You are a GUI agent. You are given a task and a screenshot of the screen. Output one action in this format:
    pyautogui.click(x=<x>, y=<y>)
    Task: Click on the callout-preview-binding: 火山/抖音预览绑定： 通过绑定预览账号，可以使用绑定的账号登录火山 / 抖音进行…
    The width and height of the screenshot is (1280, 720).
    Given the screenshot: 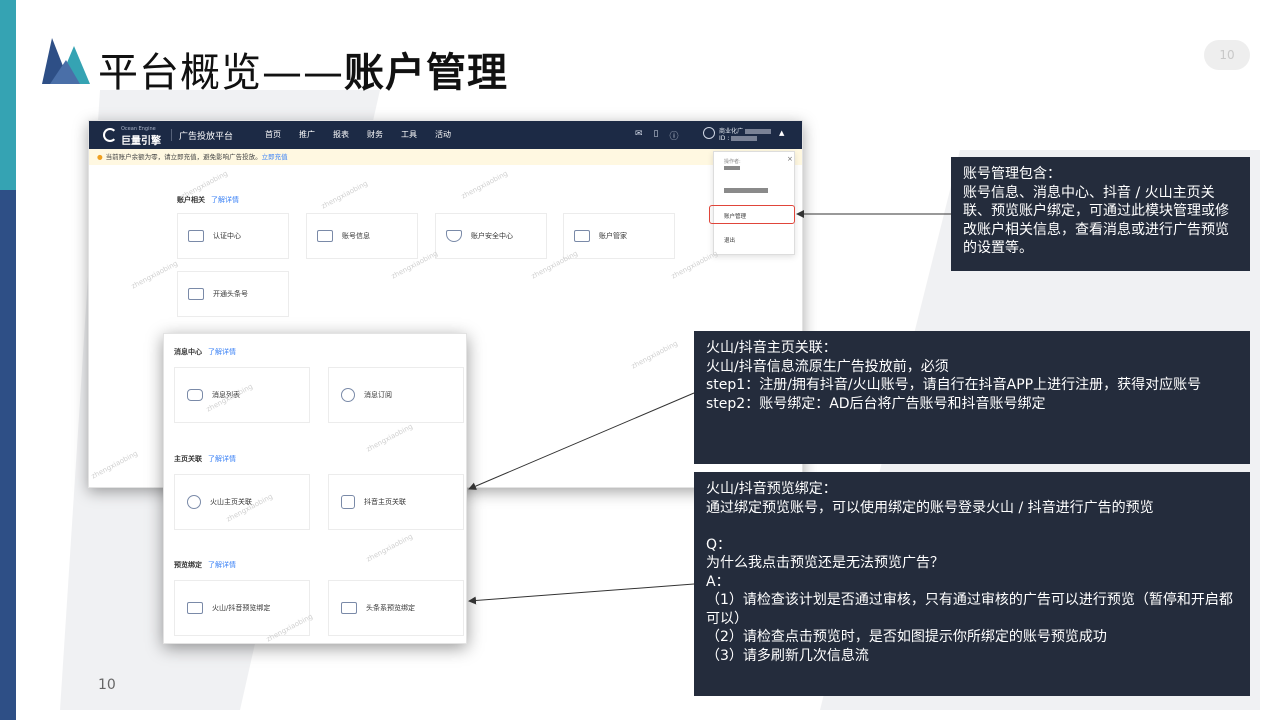 What is the action you would take?
    pyautogui.click(x=972, y=584)
    